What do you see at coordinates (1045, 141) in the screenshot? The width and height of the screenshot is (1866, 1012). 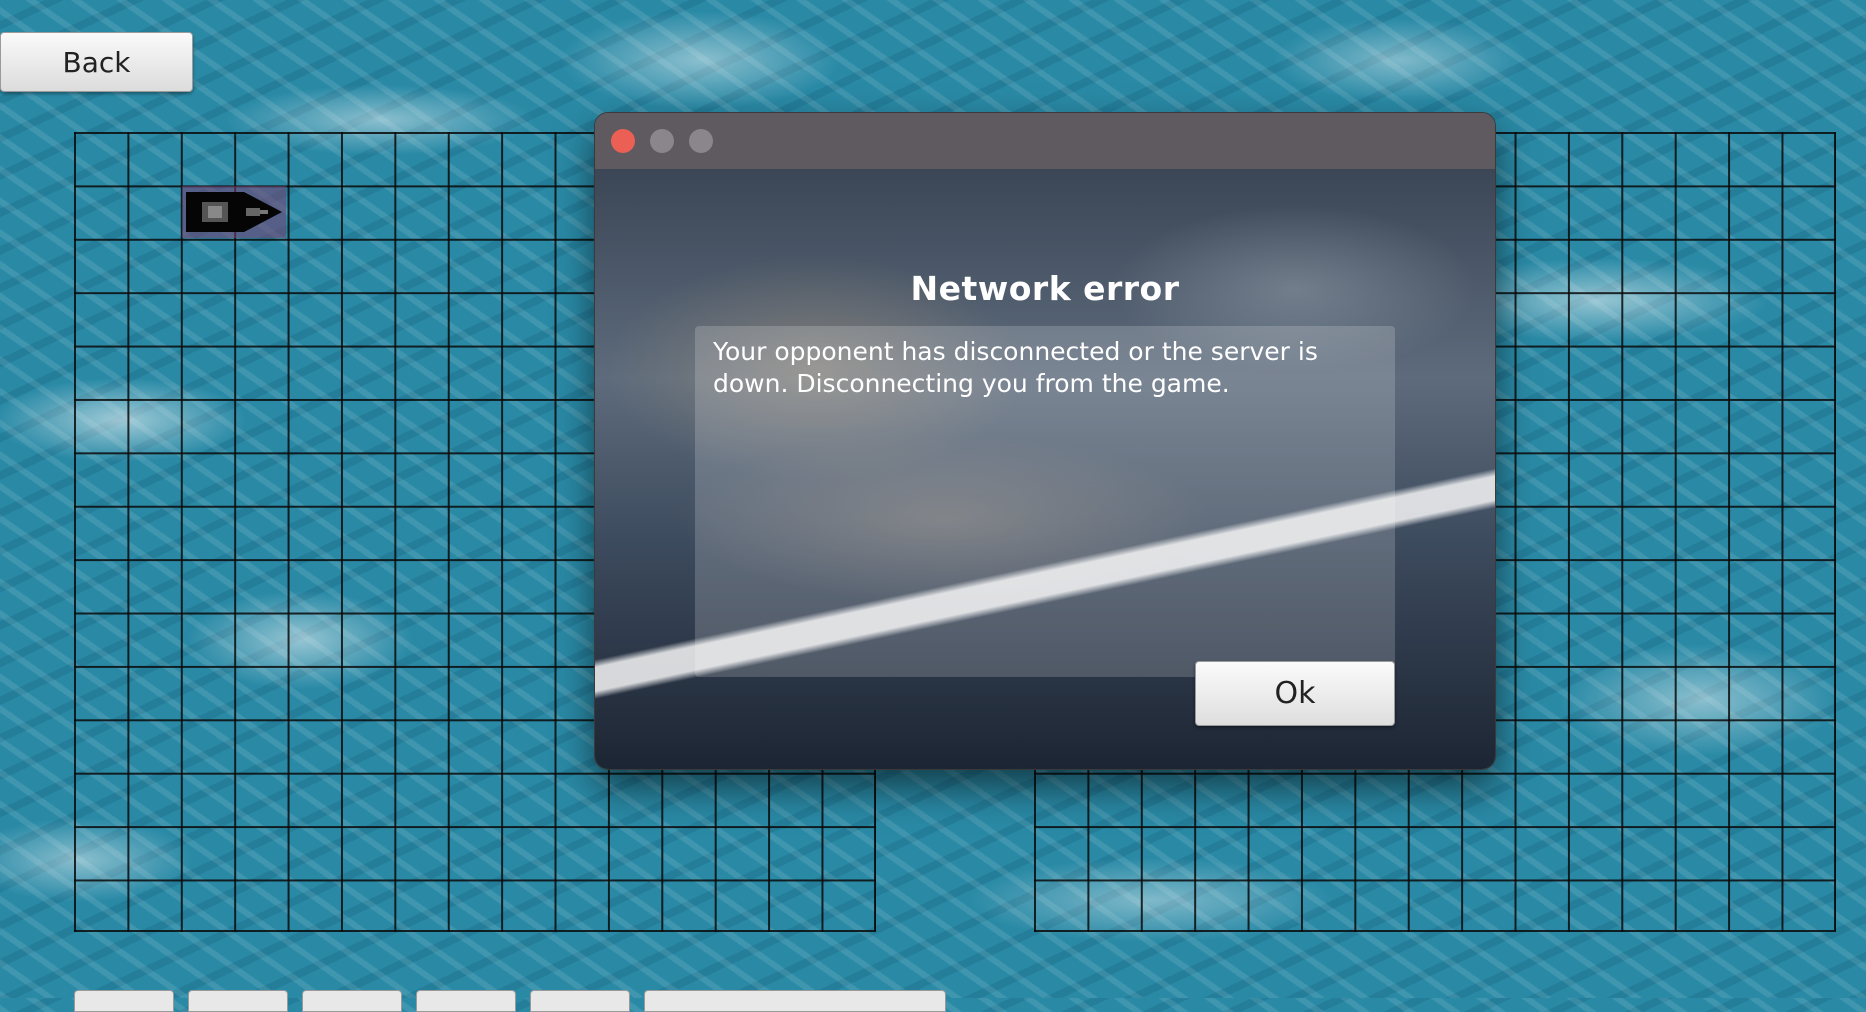 I see `dialog-titlebar` at bounding box center [1045, 141].